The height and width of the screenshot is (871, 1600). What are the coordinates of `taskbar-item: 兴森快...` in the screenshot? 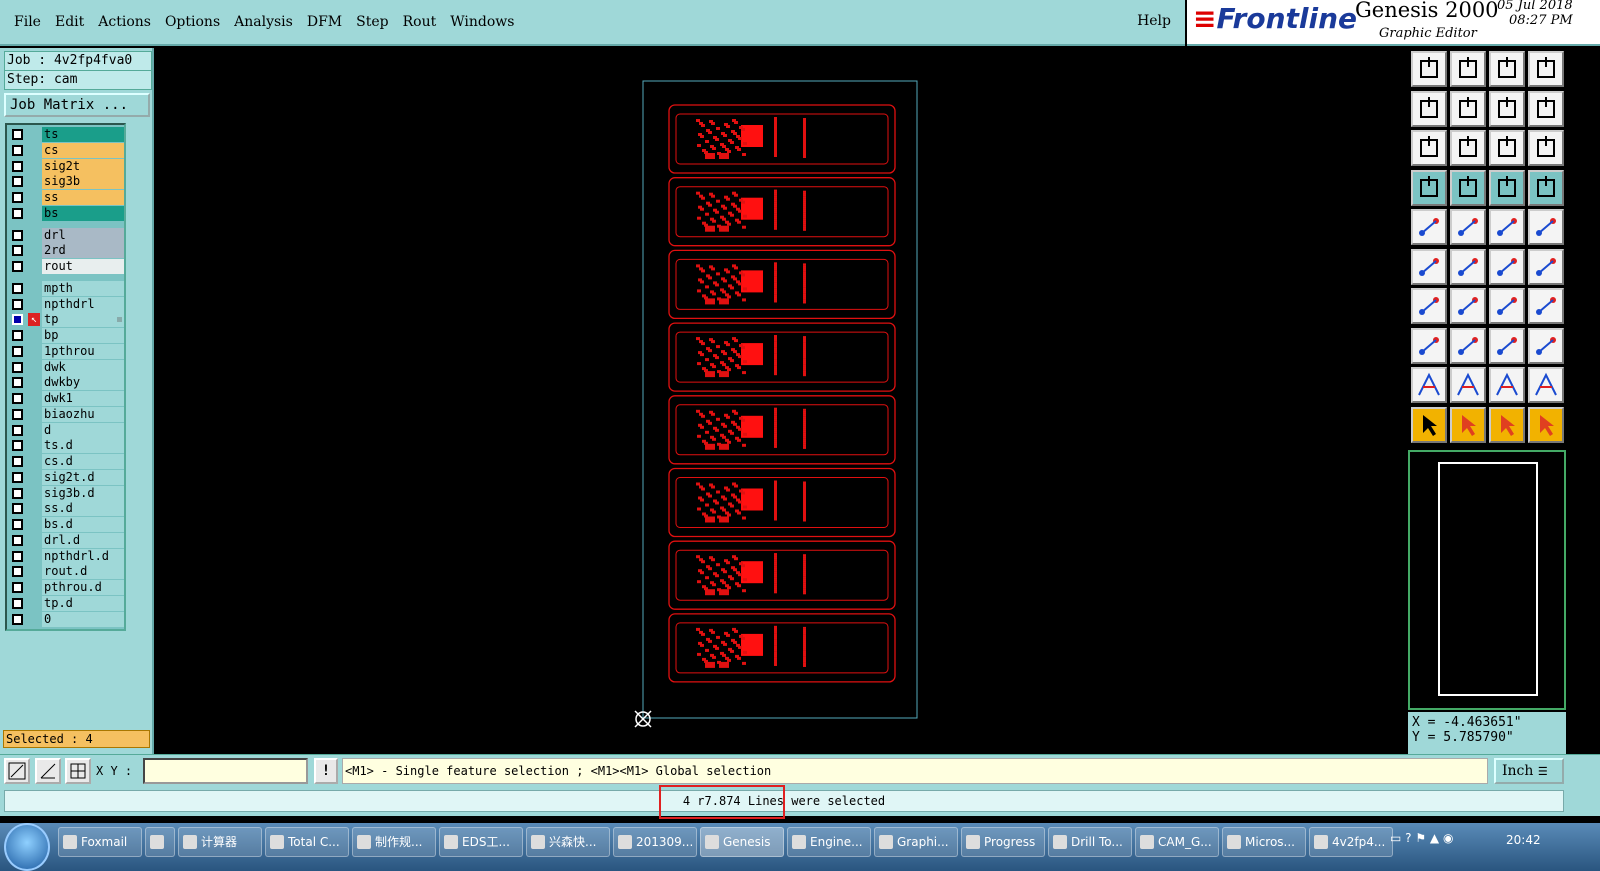 It's located at (568, 842).